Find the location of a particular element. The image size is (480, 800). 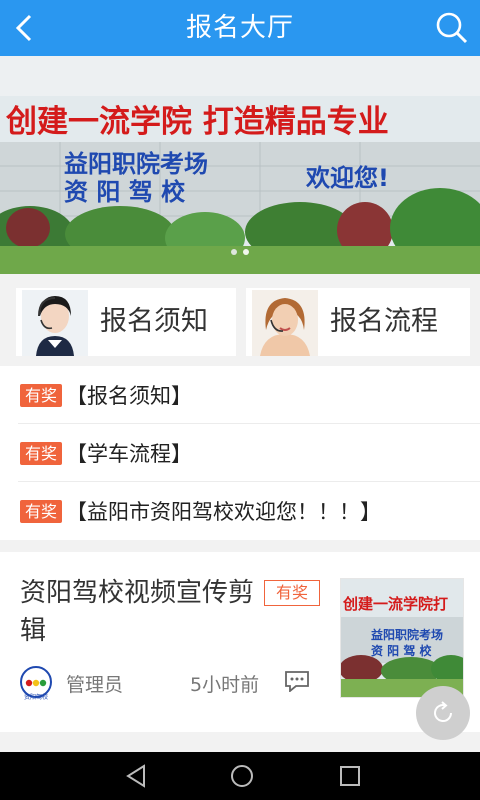

system-nav-bar is located at coordinates (240, 776).